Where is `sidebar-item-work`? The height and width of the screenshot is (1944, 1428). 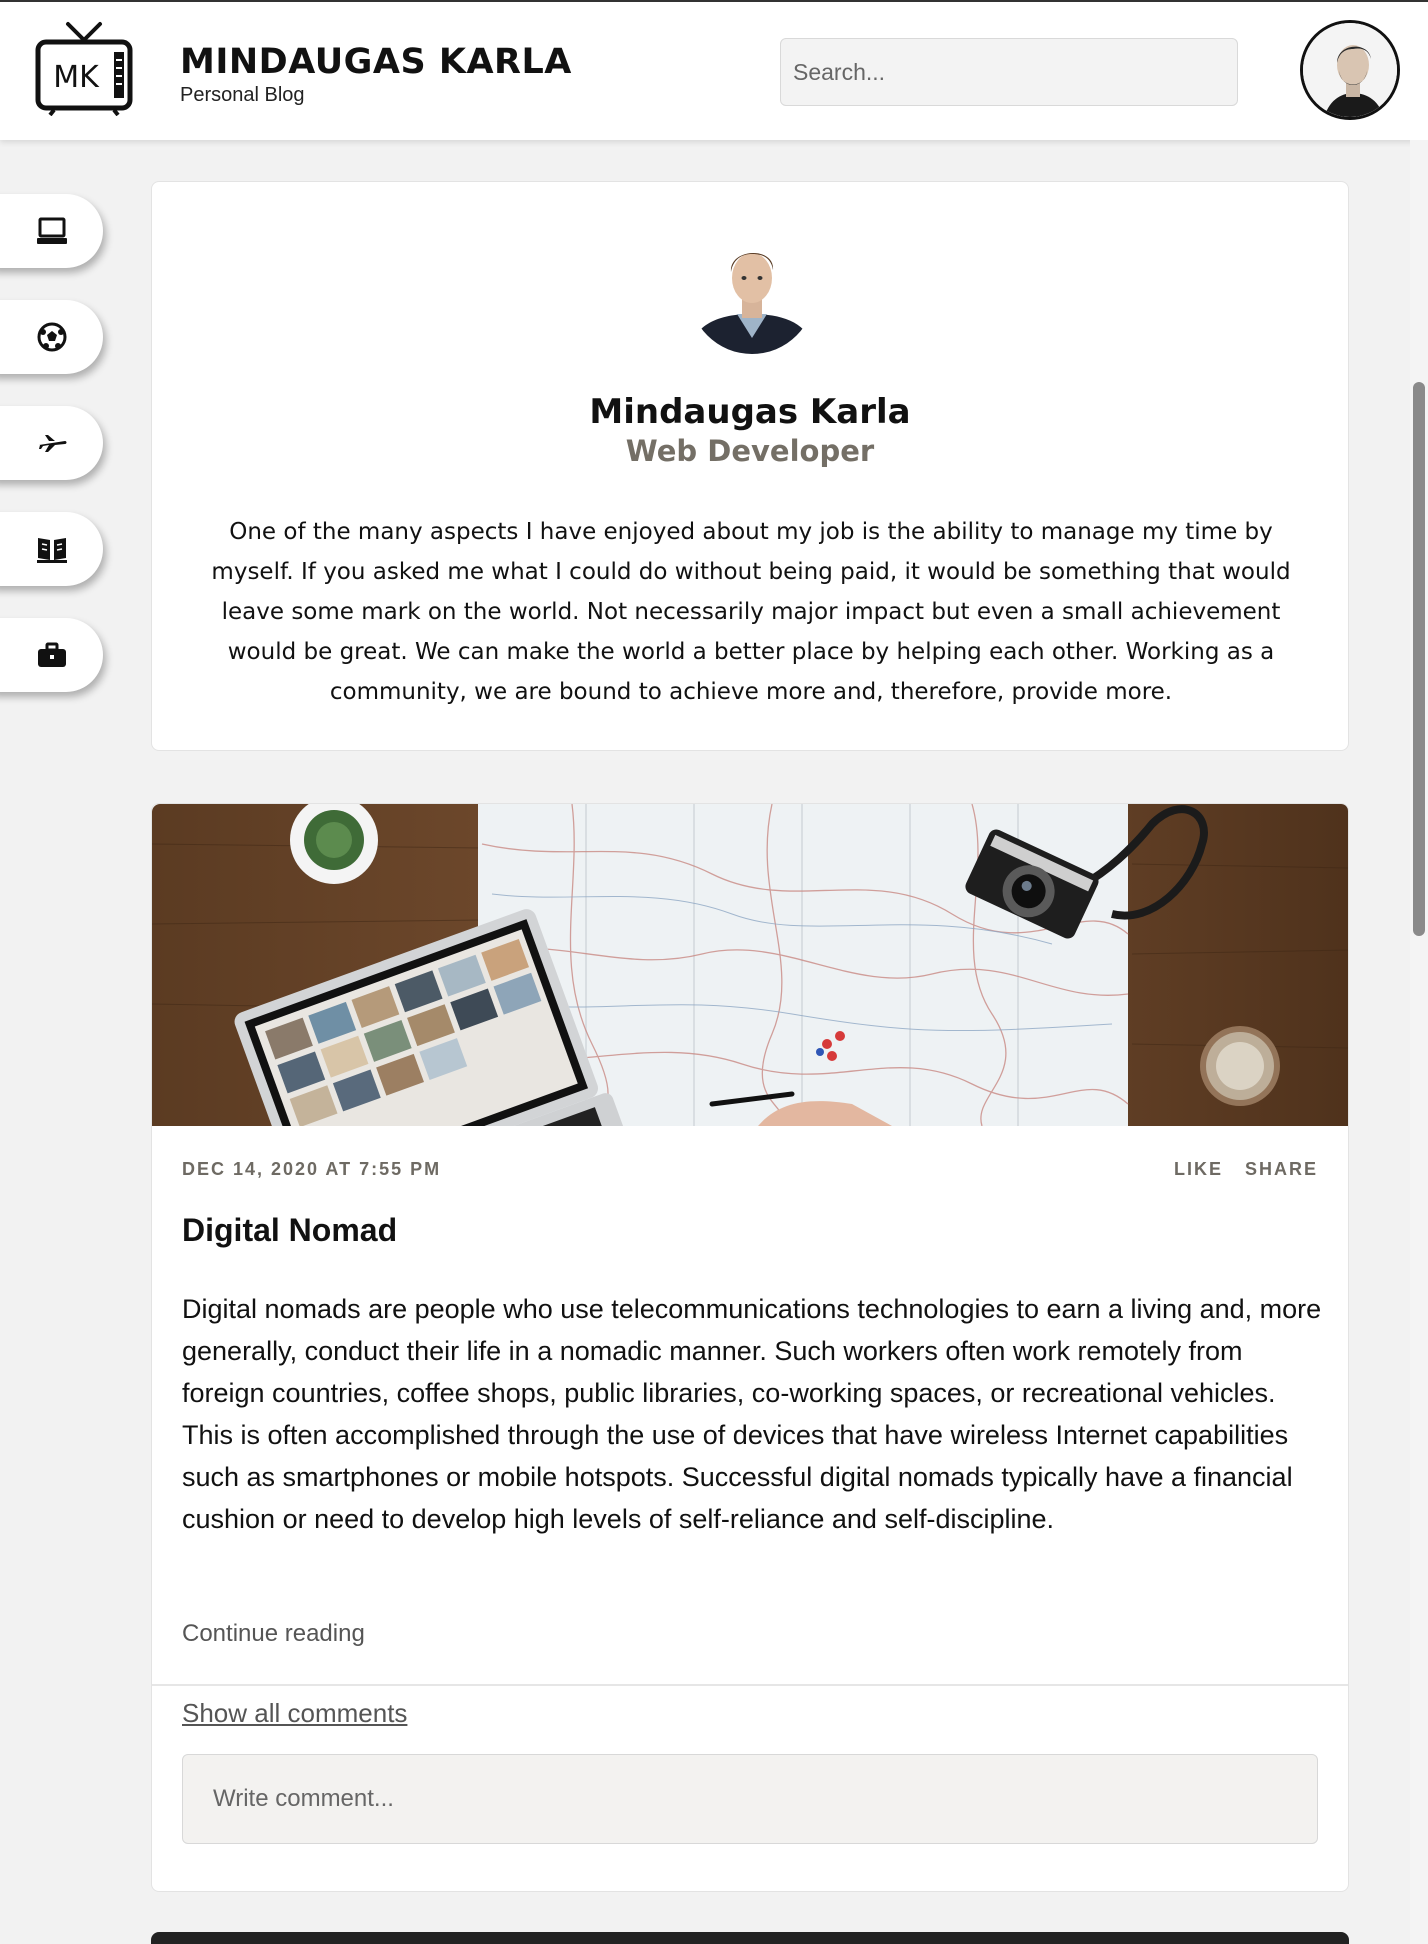
sidebar-item-work is located at coordinates (51, 655).